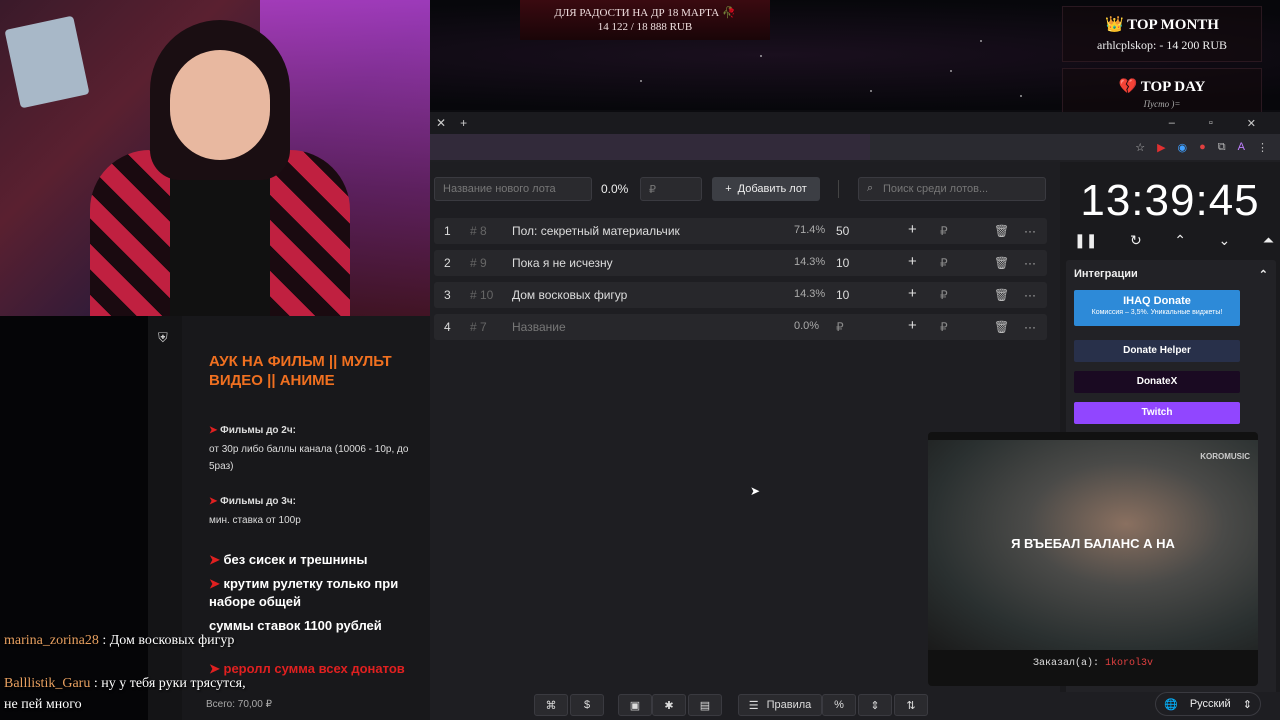 The height and width of the screenshot is (720, 1280). Describe the element at coordinates (562, 263) in the screenshot. I see `lot-name: Пока я не исчезну` at that location.